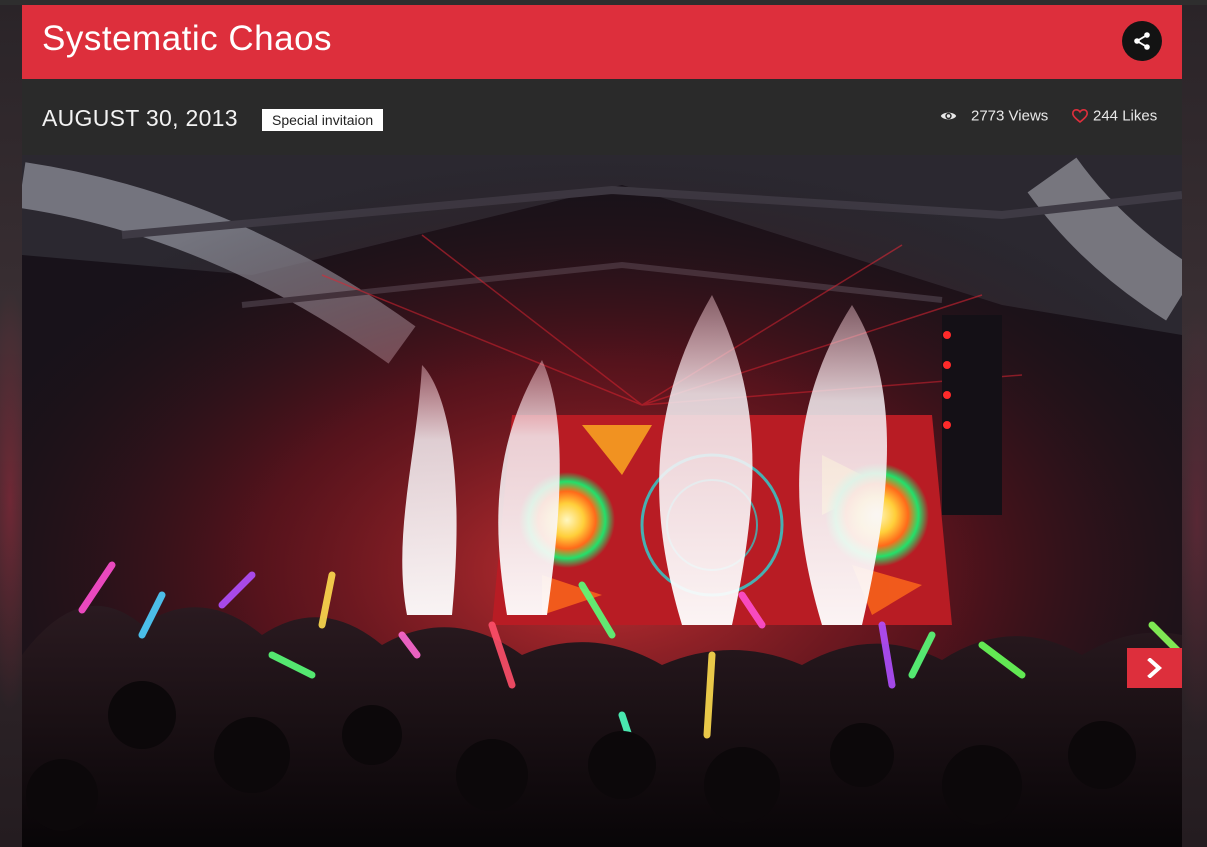 Image resolution: width=1207 pixels, height=847 pixels. I want to click on title-bar: Systematic Chaos, so click(602, 42).